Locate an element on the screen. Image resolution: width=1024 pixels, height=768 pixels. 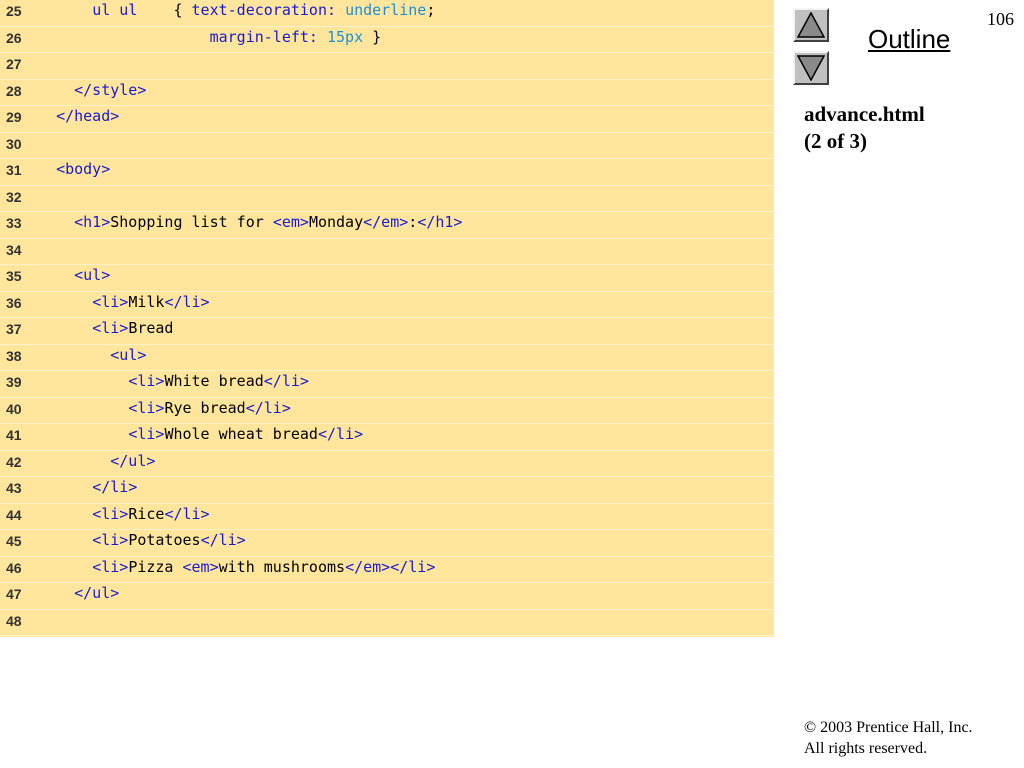
code-line: 32 is located at coordinates (387, 199).